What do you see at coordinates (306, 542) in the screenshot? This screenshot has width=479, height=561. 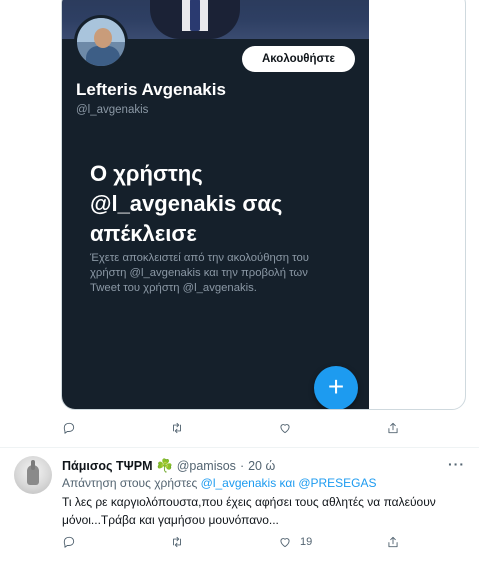 I see `like-count: 19` at bounding box center [306, 542].